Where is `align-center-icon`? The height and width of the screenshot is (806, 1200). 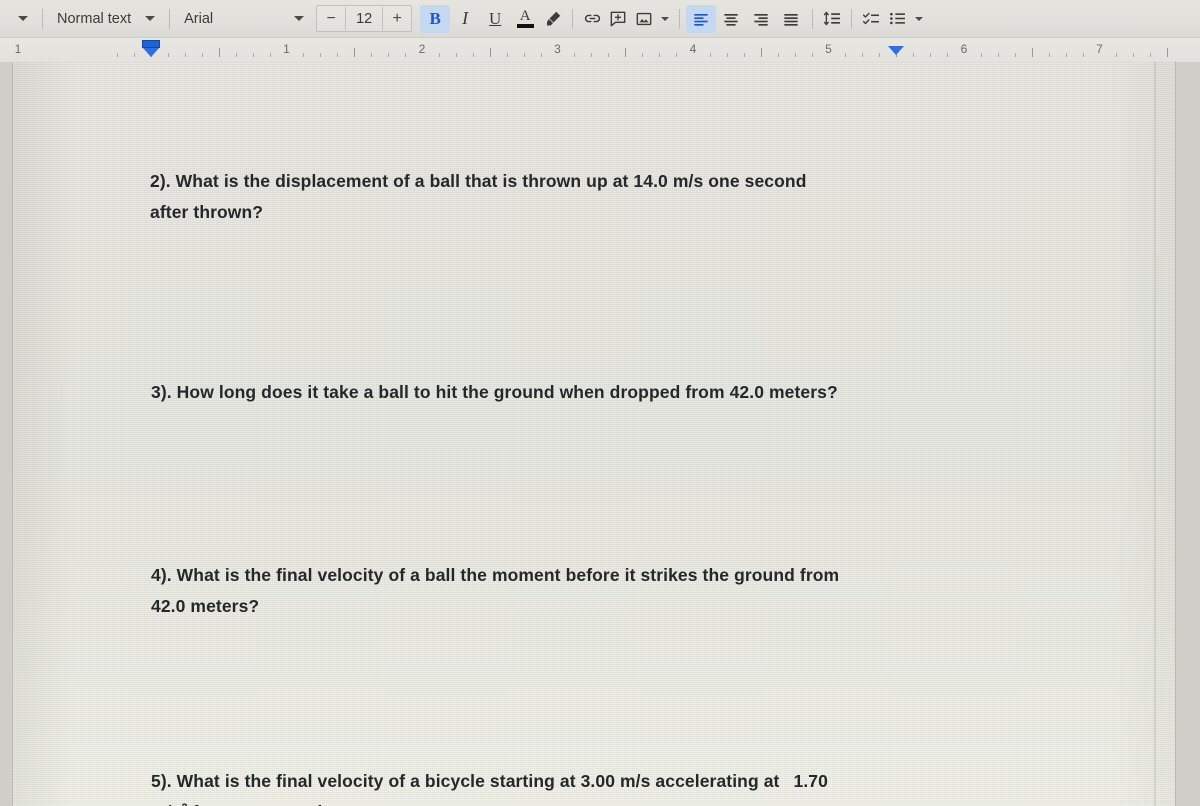
align-center-icon is located at coordinates (731, 19).